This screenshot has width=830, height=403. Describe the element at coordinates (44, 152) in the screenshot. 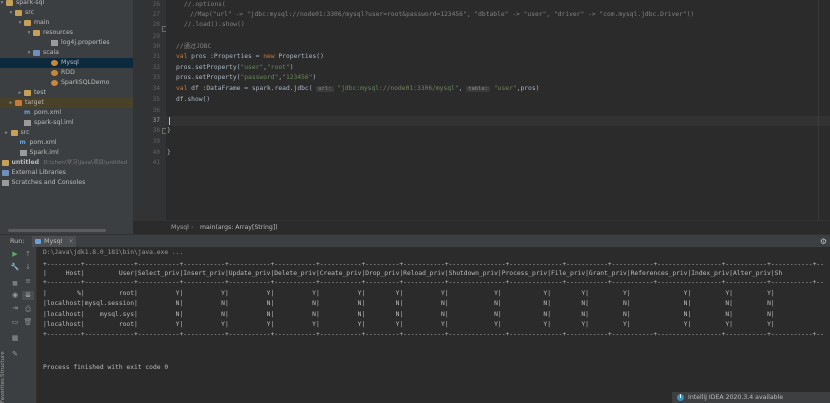

I see `tree-item-label: Spark.iml` at that location.